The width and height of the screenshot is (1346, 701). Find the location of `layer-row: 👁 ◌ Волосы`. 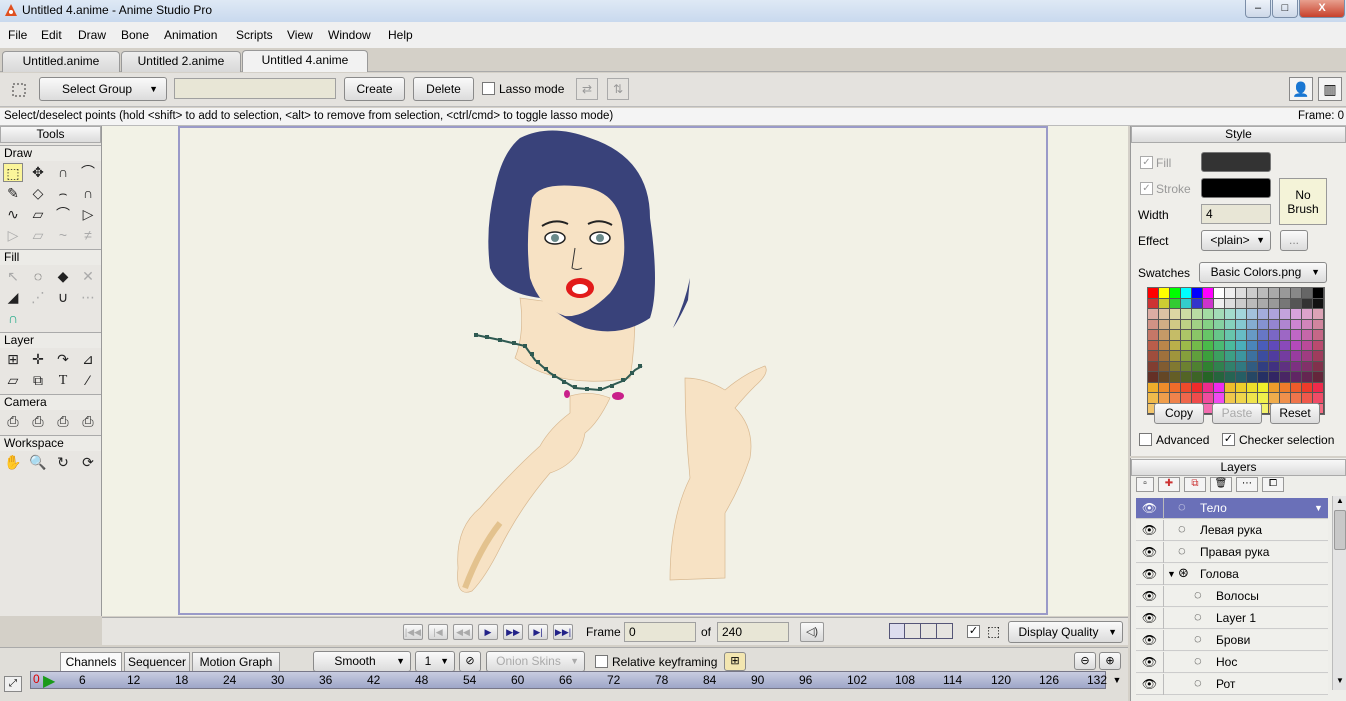

layer-row: 👁 ◌ Волосы is located at coordinates (1232, 596).